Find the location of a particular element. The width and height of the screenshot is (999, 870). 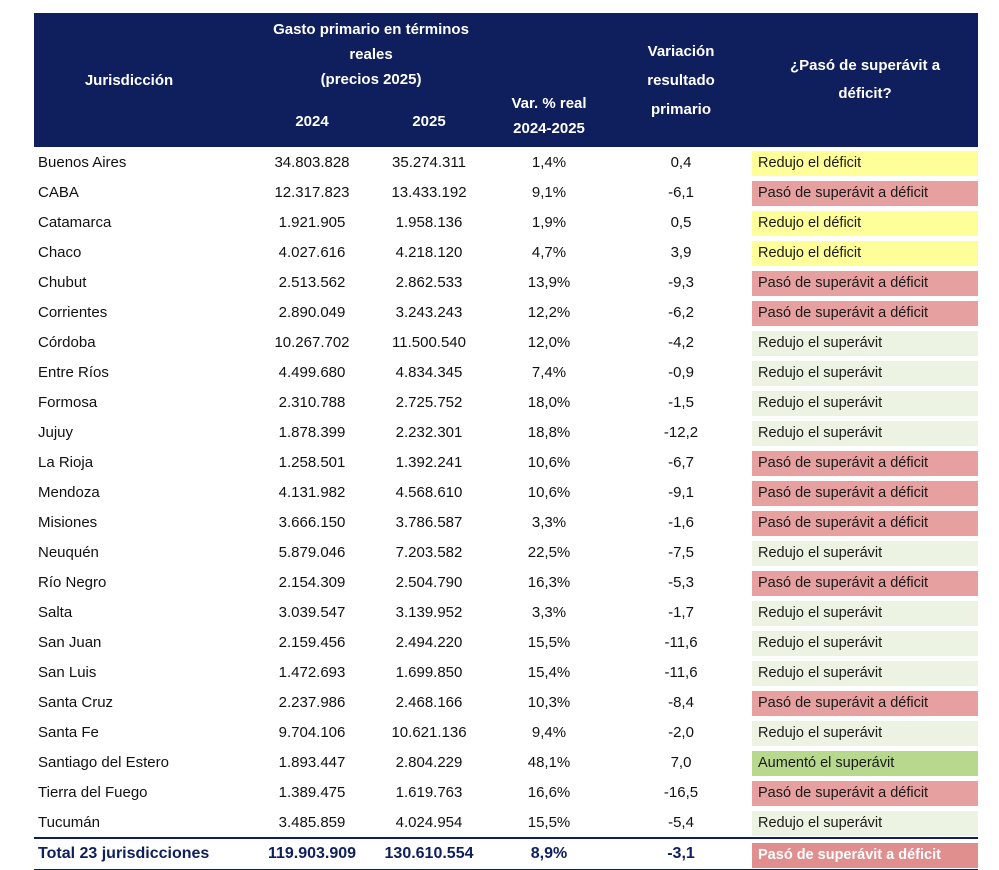

row-var-real: 48,1% is located at coordinates (549, 762).